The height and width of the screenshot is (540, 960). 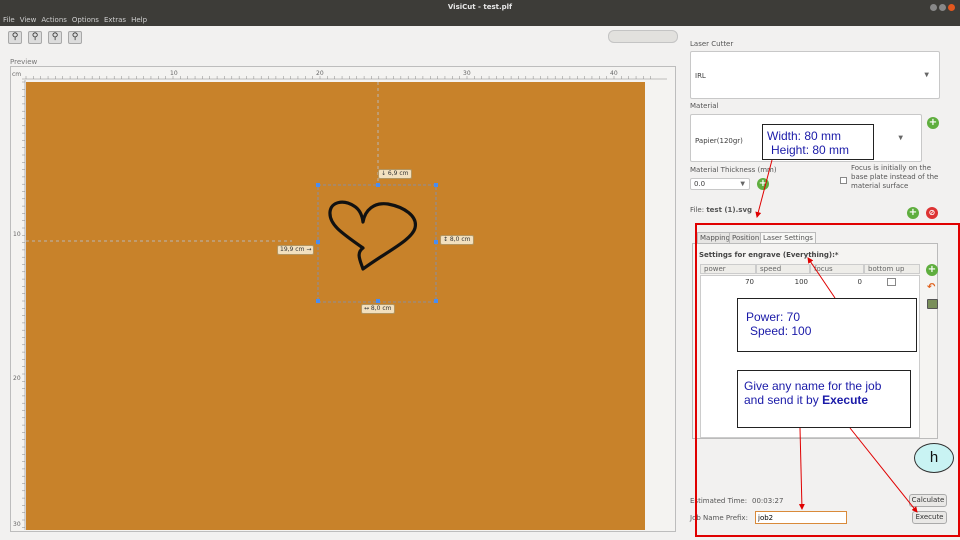 What do you see at coordinates (781, 331) in the screenshot?
I see `power-callout-speed: Speed: 100` at bounding box center [781, 331].